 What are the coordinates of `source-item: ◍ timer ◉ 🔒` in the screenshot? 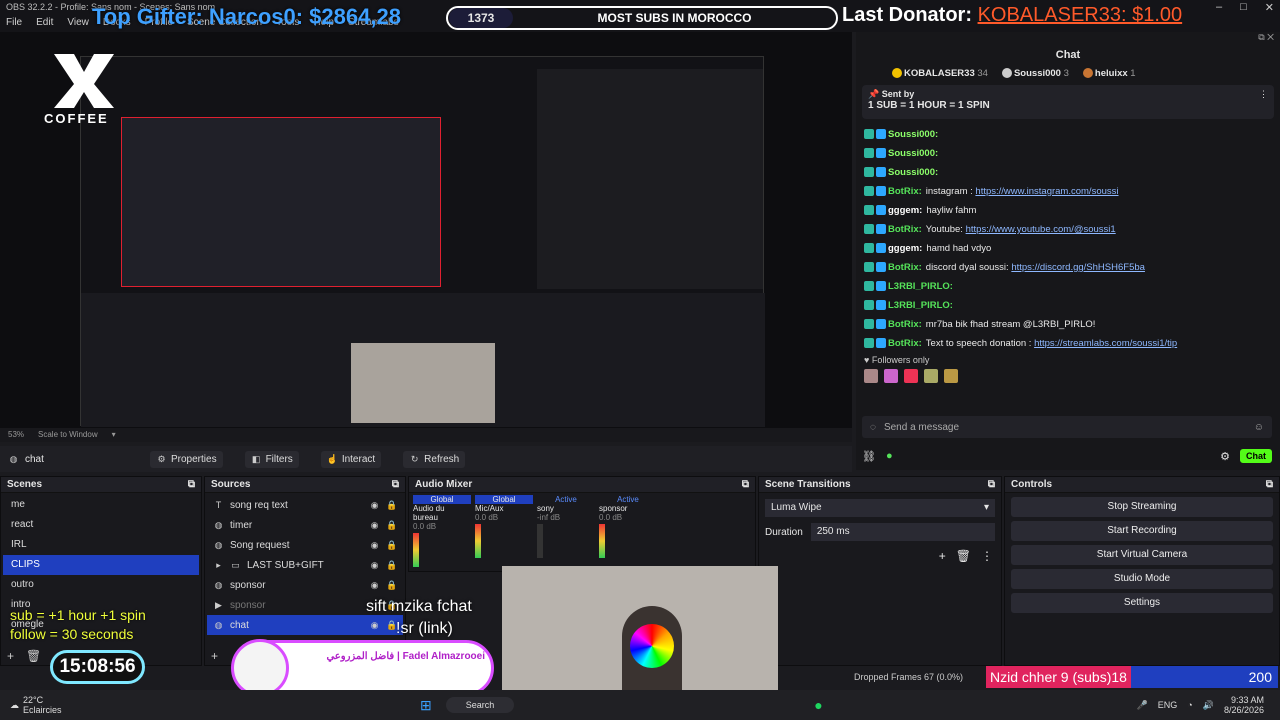 It's located at (305, 525).